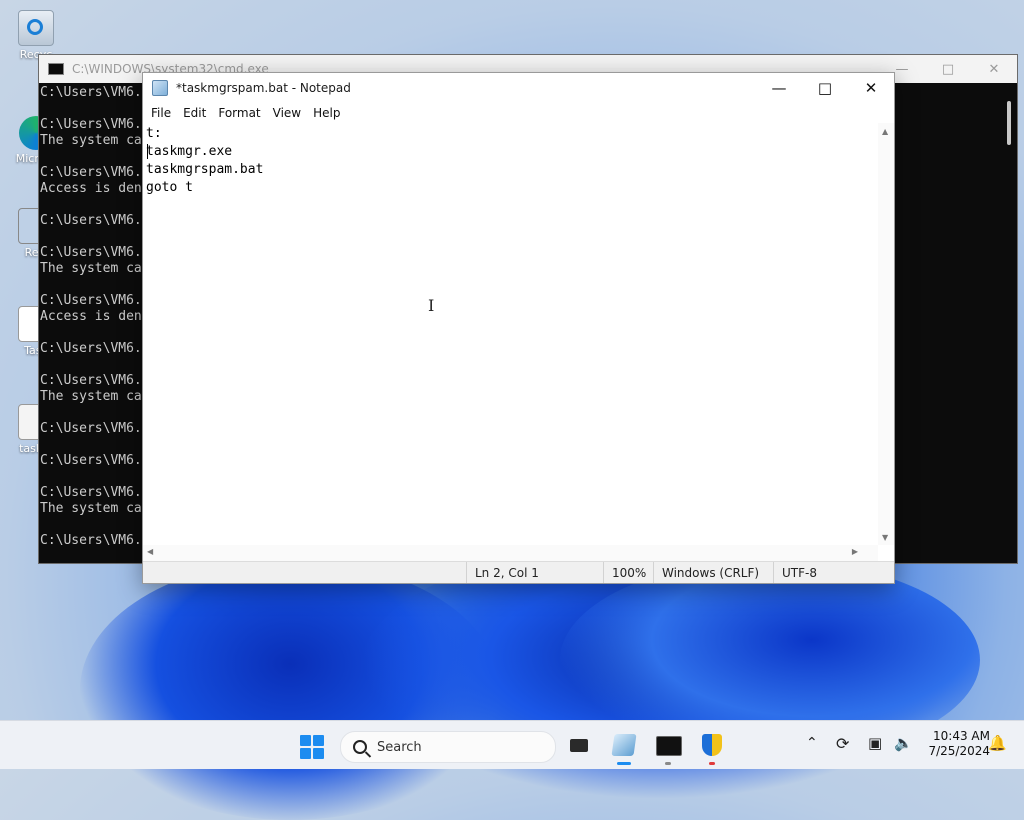  What do you see at coordinates (886, 334) in the screenshot?
I see `vertical-scrollbar: ▲ ▼` at bounding box center [886, 334].